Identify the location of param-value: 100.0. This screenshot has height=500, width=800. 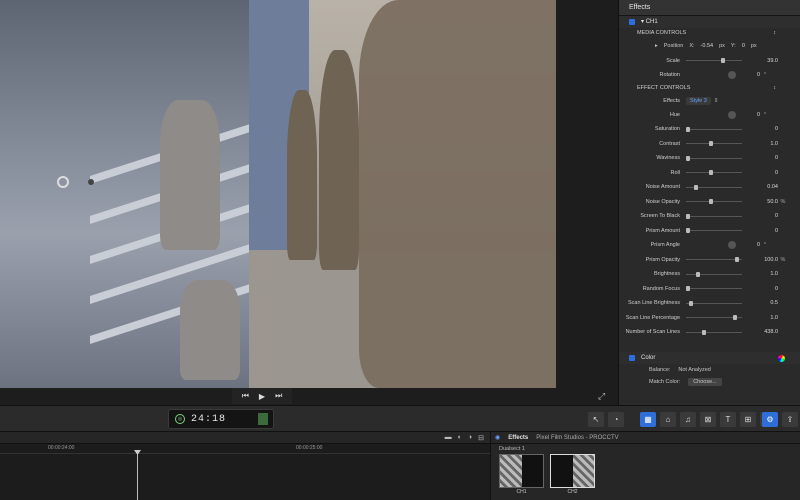
(763, 260).